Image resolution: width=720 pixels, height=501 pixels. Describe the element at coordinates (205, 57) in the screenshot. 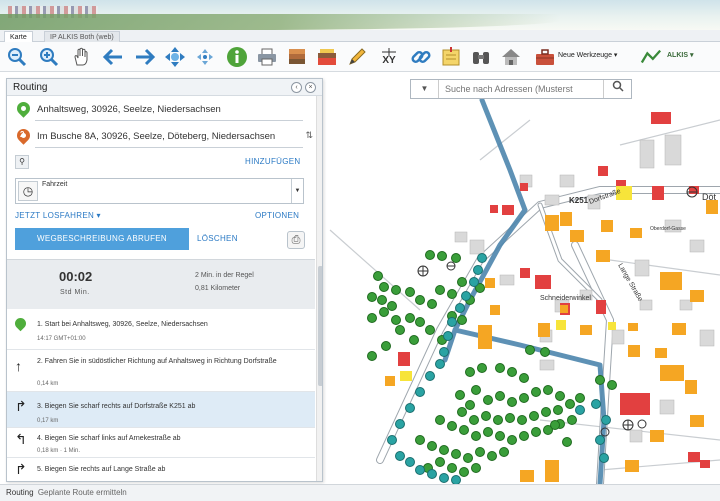

I see `center-icon` at that location.